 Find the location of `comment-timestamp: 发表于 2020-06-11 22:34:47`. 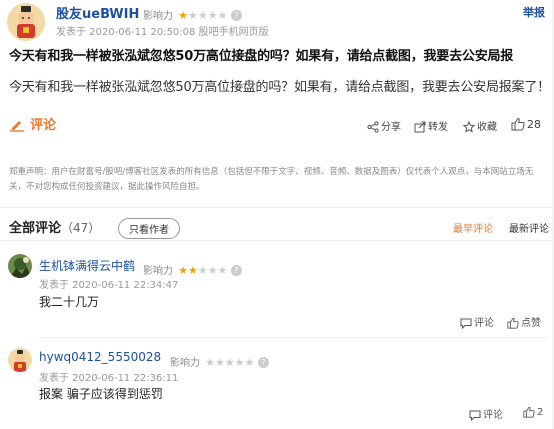

comment-timestamp: 发表于 2020-06-11 22:34:47 is located at coordinates (109, 285).